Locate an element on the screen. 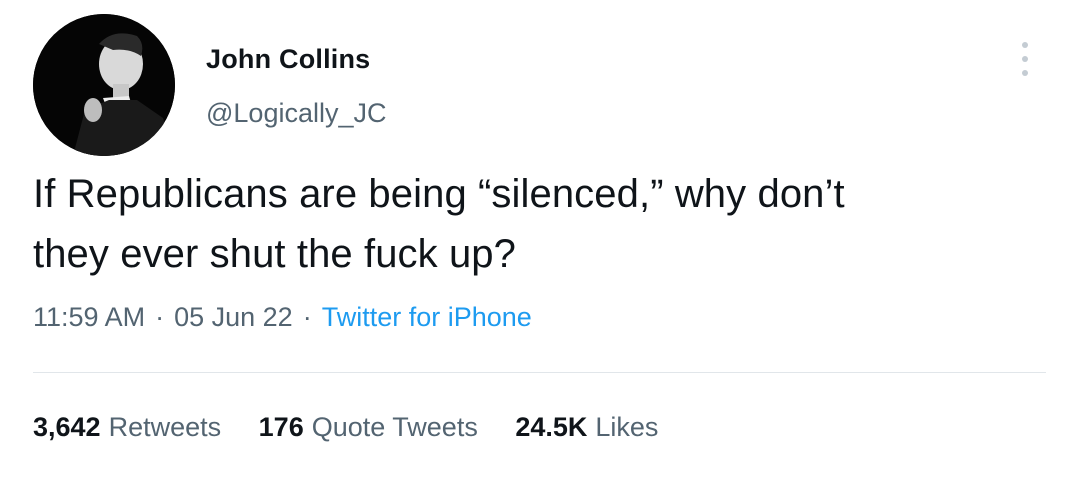 The width and height of the screenshot is (1080, 478). retweets-count: 3,642 is located at coordinates (67, 427).